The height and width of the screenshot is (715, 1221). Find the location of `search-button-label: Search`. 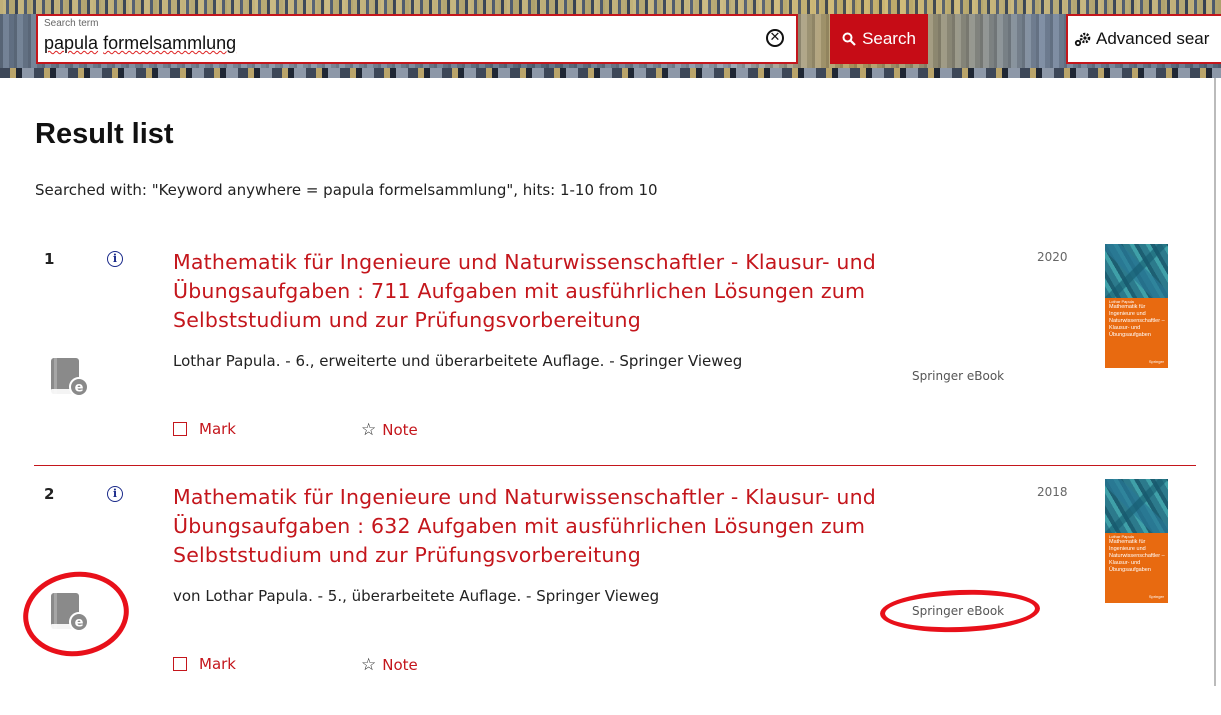

search-button-label: Search is located at coordinates (889, 38).